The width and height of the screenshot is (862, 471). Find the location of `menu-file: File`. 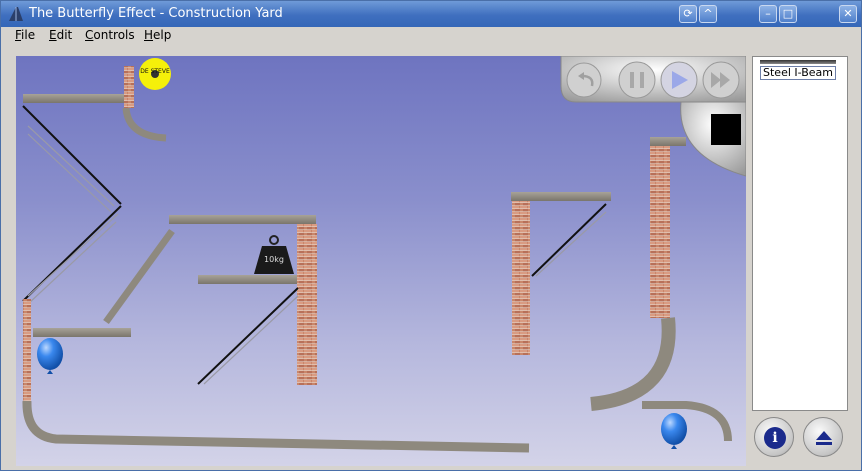

menu-file: File is located at coordinates (25, 35).